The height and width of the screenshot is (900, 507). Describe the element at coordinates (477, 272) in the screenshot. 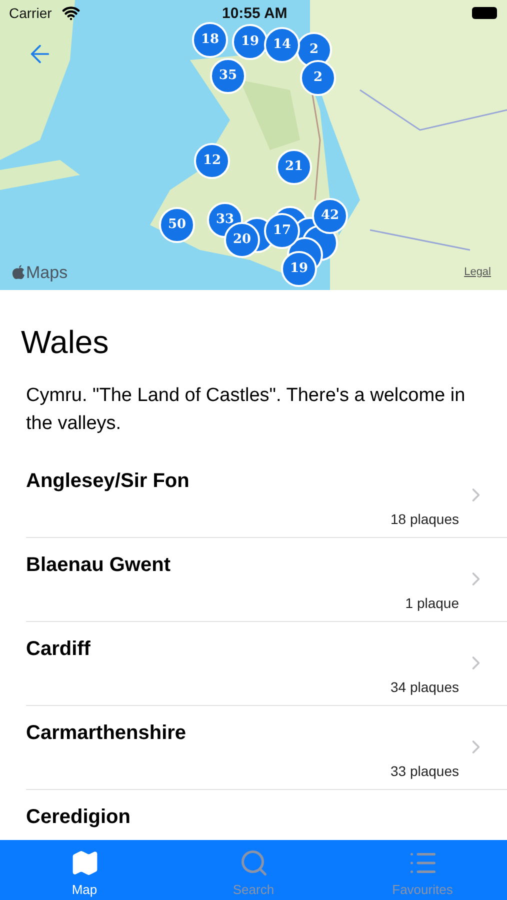

I see `legal-link: Legal` at that location.